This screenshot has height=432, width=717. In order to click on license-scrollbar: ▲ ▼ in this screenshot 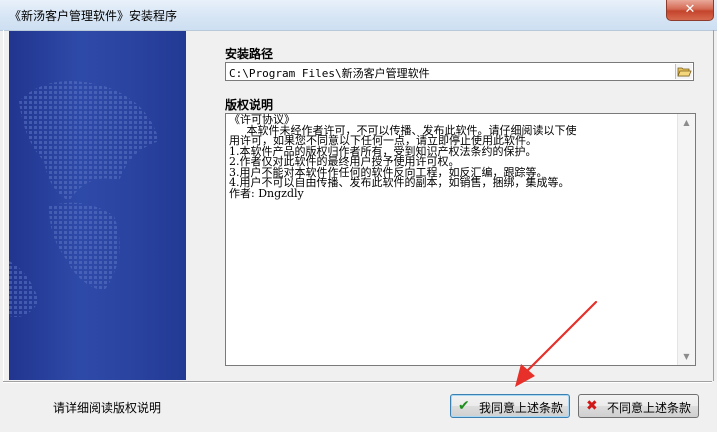, I will do `click(686, 239)`.